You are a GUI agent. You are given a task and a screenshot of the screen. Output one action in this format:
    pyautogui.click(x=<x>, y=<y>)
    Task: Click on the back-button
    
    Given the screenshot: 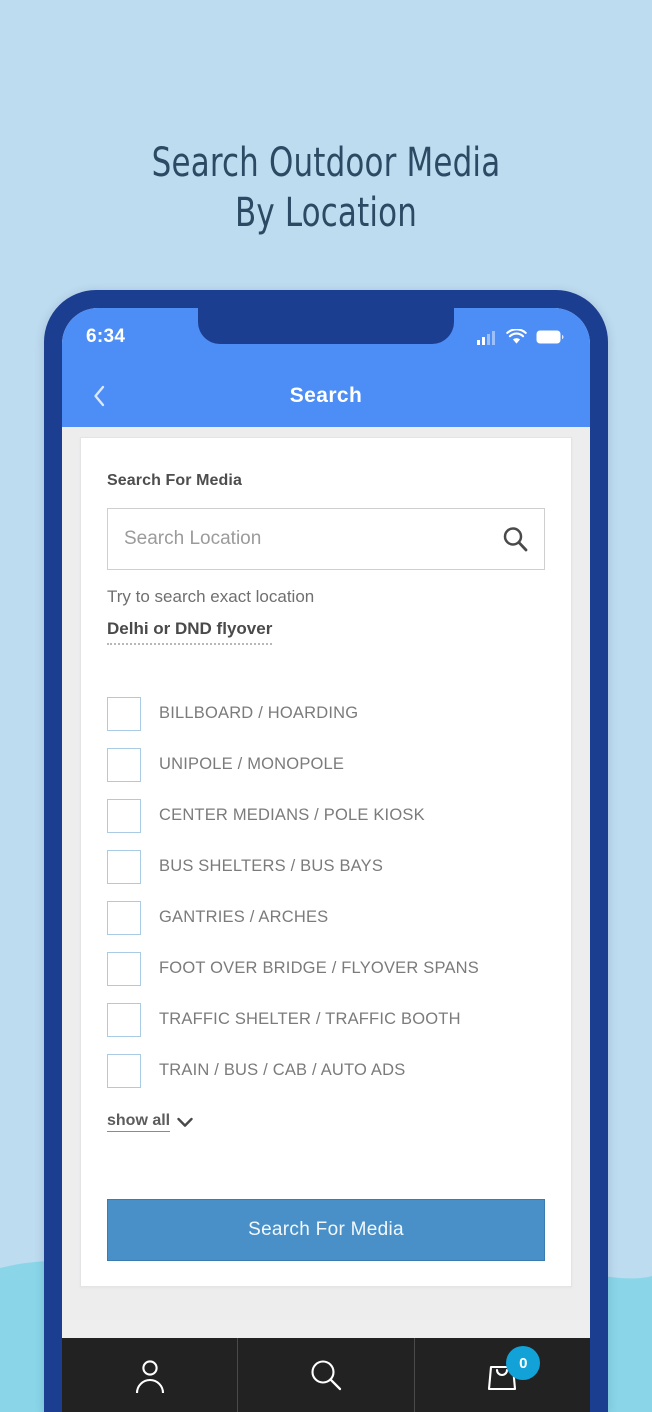 What is the action you would take?
    pyautogui.click(x=99, y=396)
    